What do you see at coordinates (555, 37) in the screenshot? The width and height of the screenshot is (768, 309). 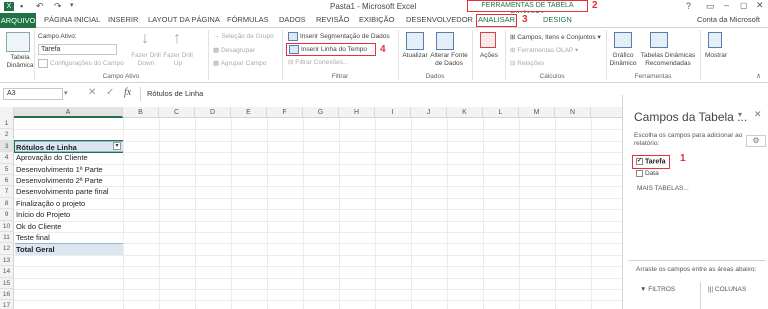 I see `campos-itens-button: ⊞ Campos, Itens e Conjuntos ▾` at bounding box center [555, 37].